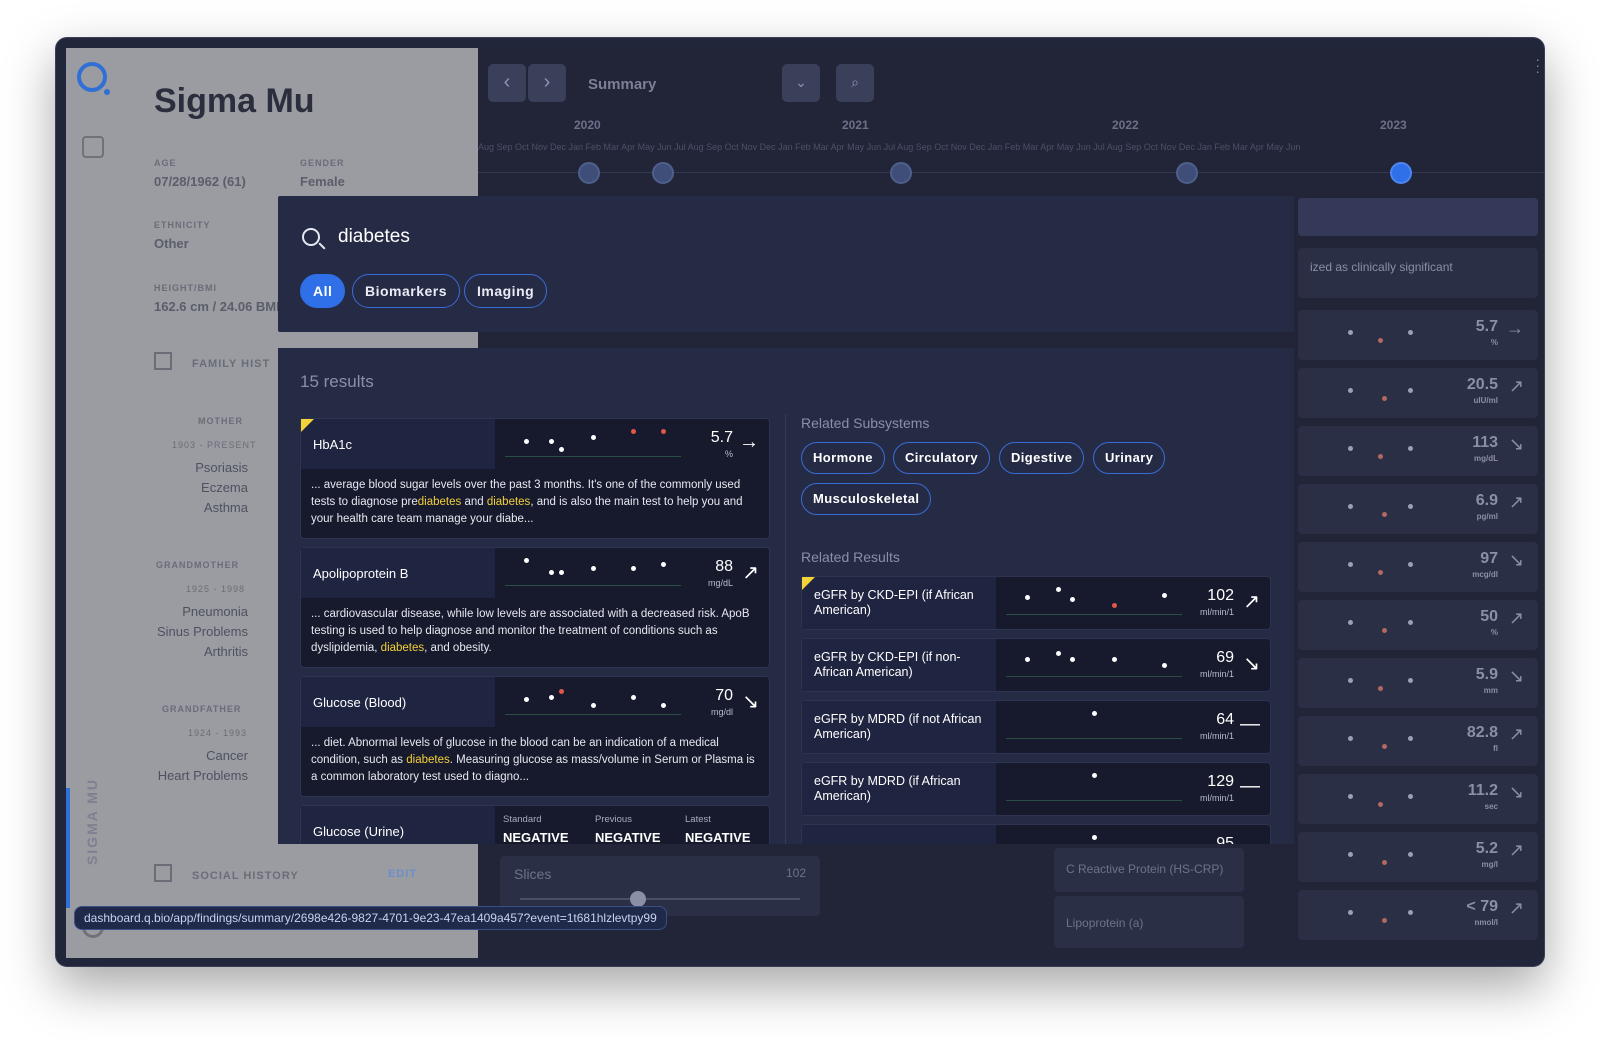 The width and height of the screenshot is (1600, 1040). I want to click on result-sparkline, so click(593, 700).